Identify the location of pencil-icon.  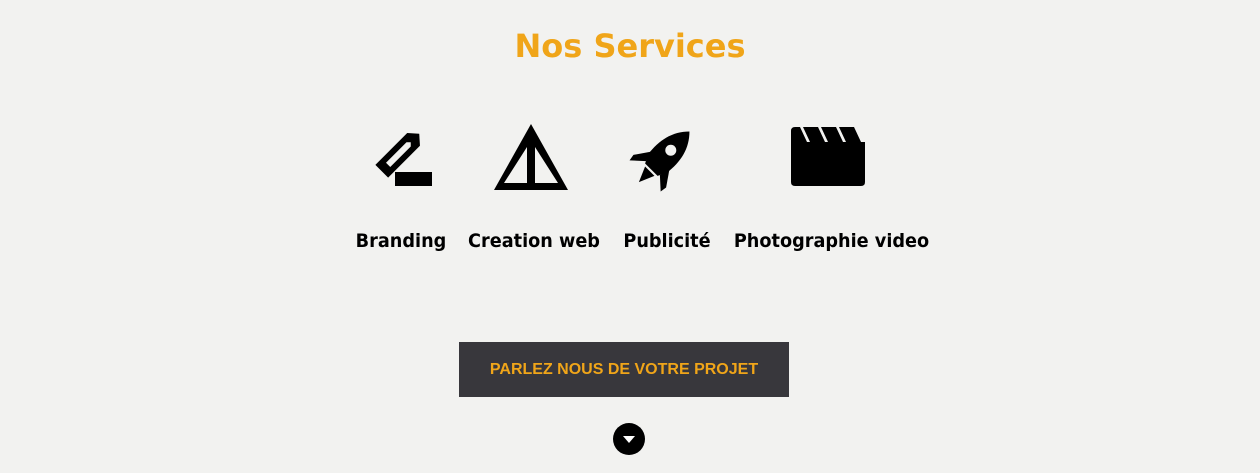
(403, 159).